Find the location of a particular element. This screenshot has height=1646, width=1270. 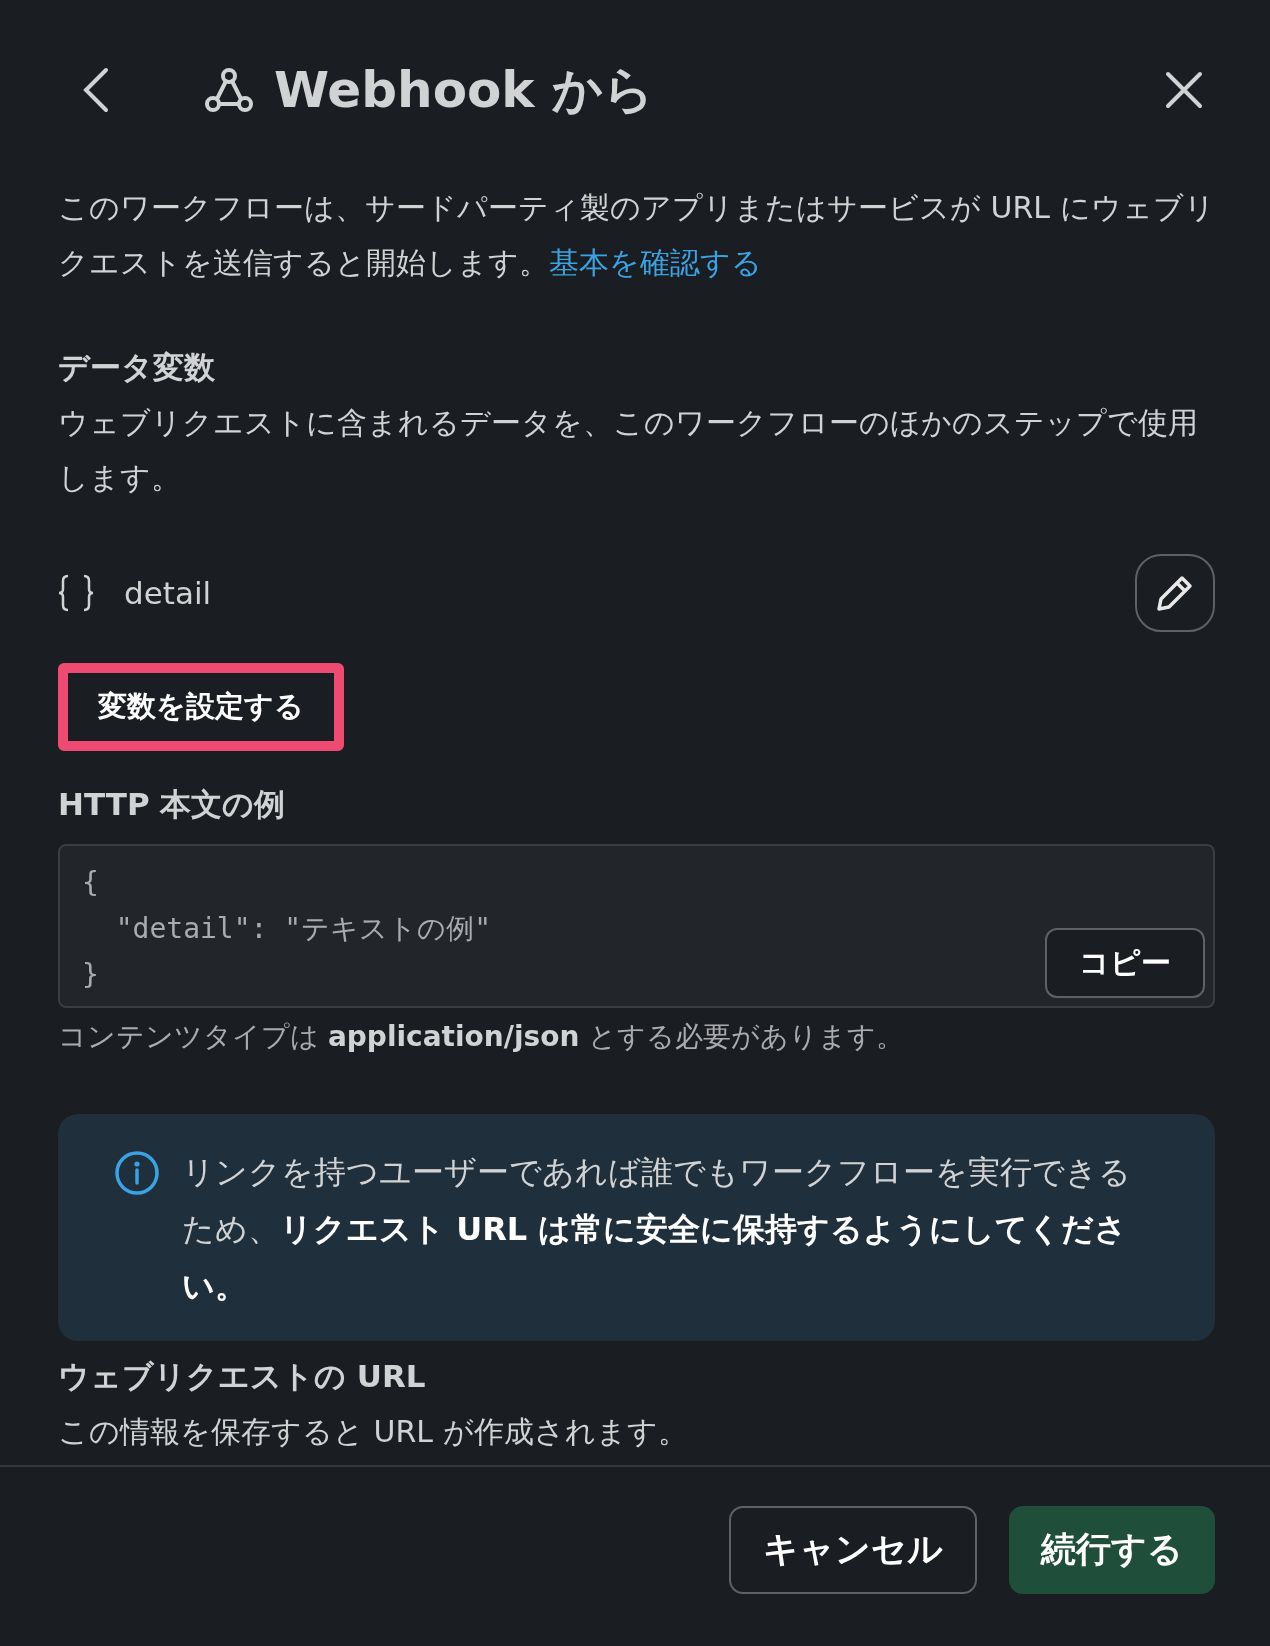

variable-name: detail is located at coordinates (168, 593).